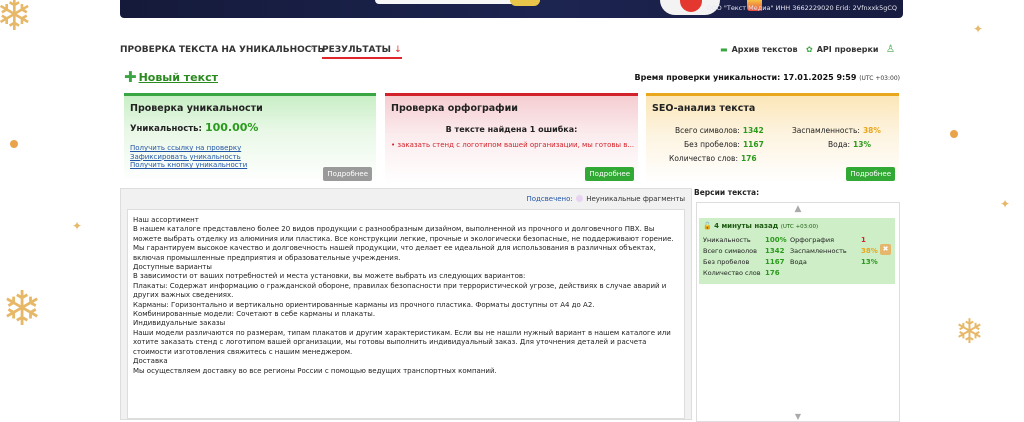 Image resolution: width=1024 pixels, height=422 pixels. I want to click on text-line: Доступные варианты, so click(172, 267).